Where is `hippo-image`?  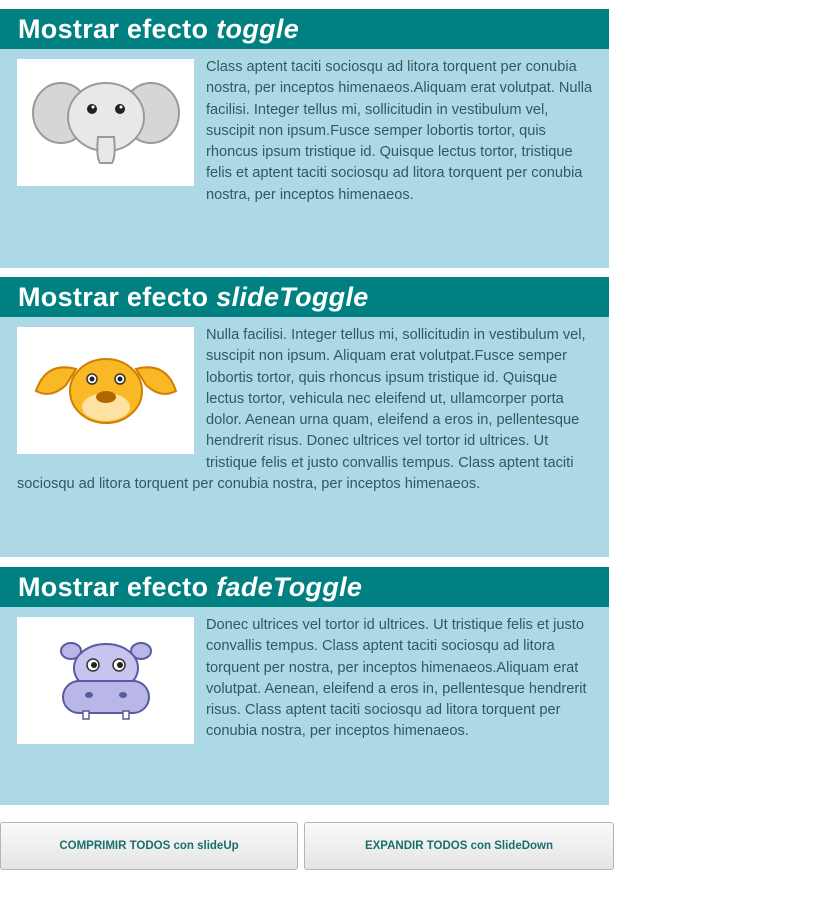
hippo-image is located at coordinates (105, 680).